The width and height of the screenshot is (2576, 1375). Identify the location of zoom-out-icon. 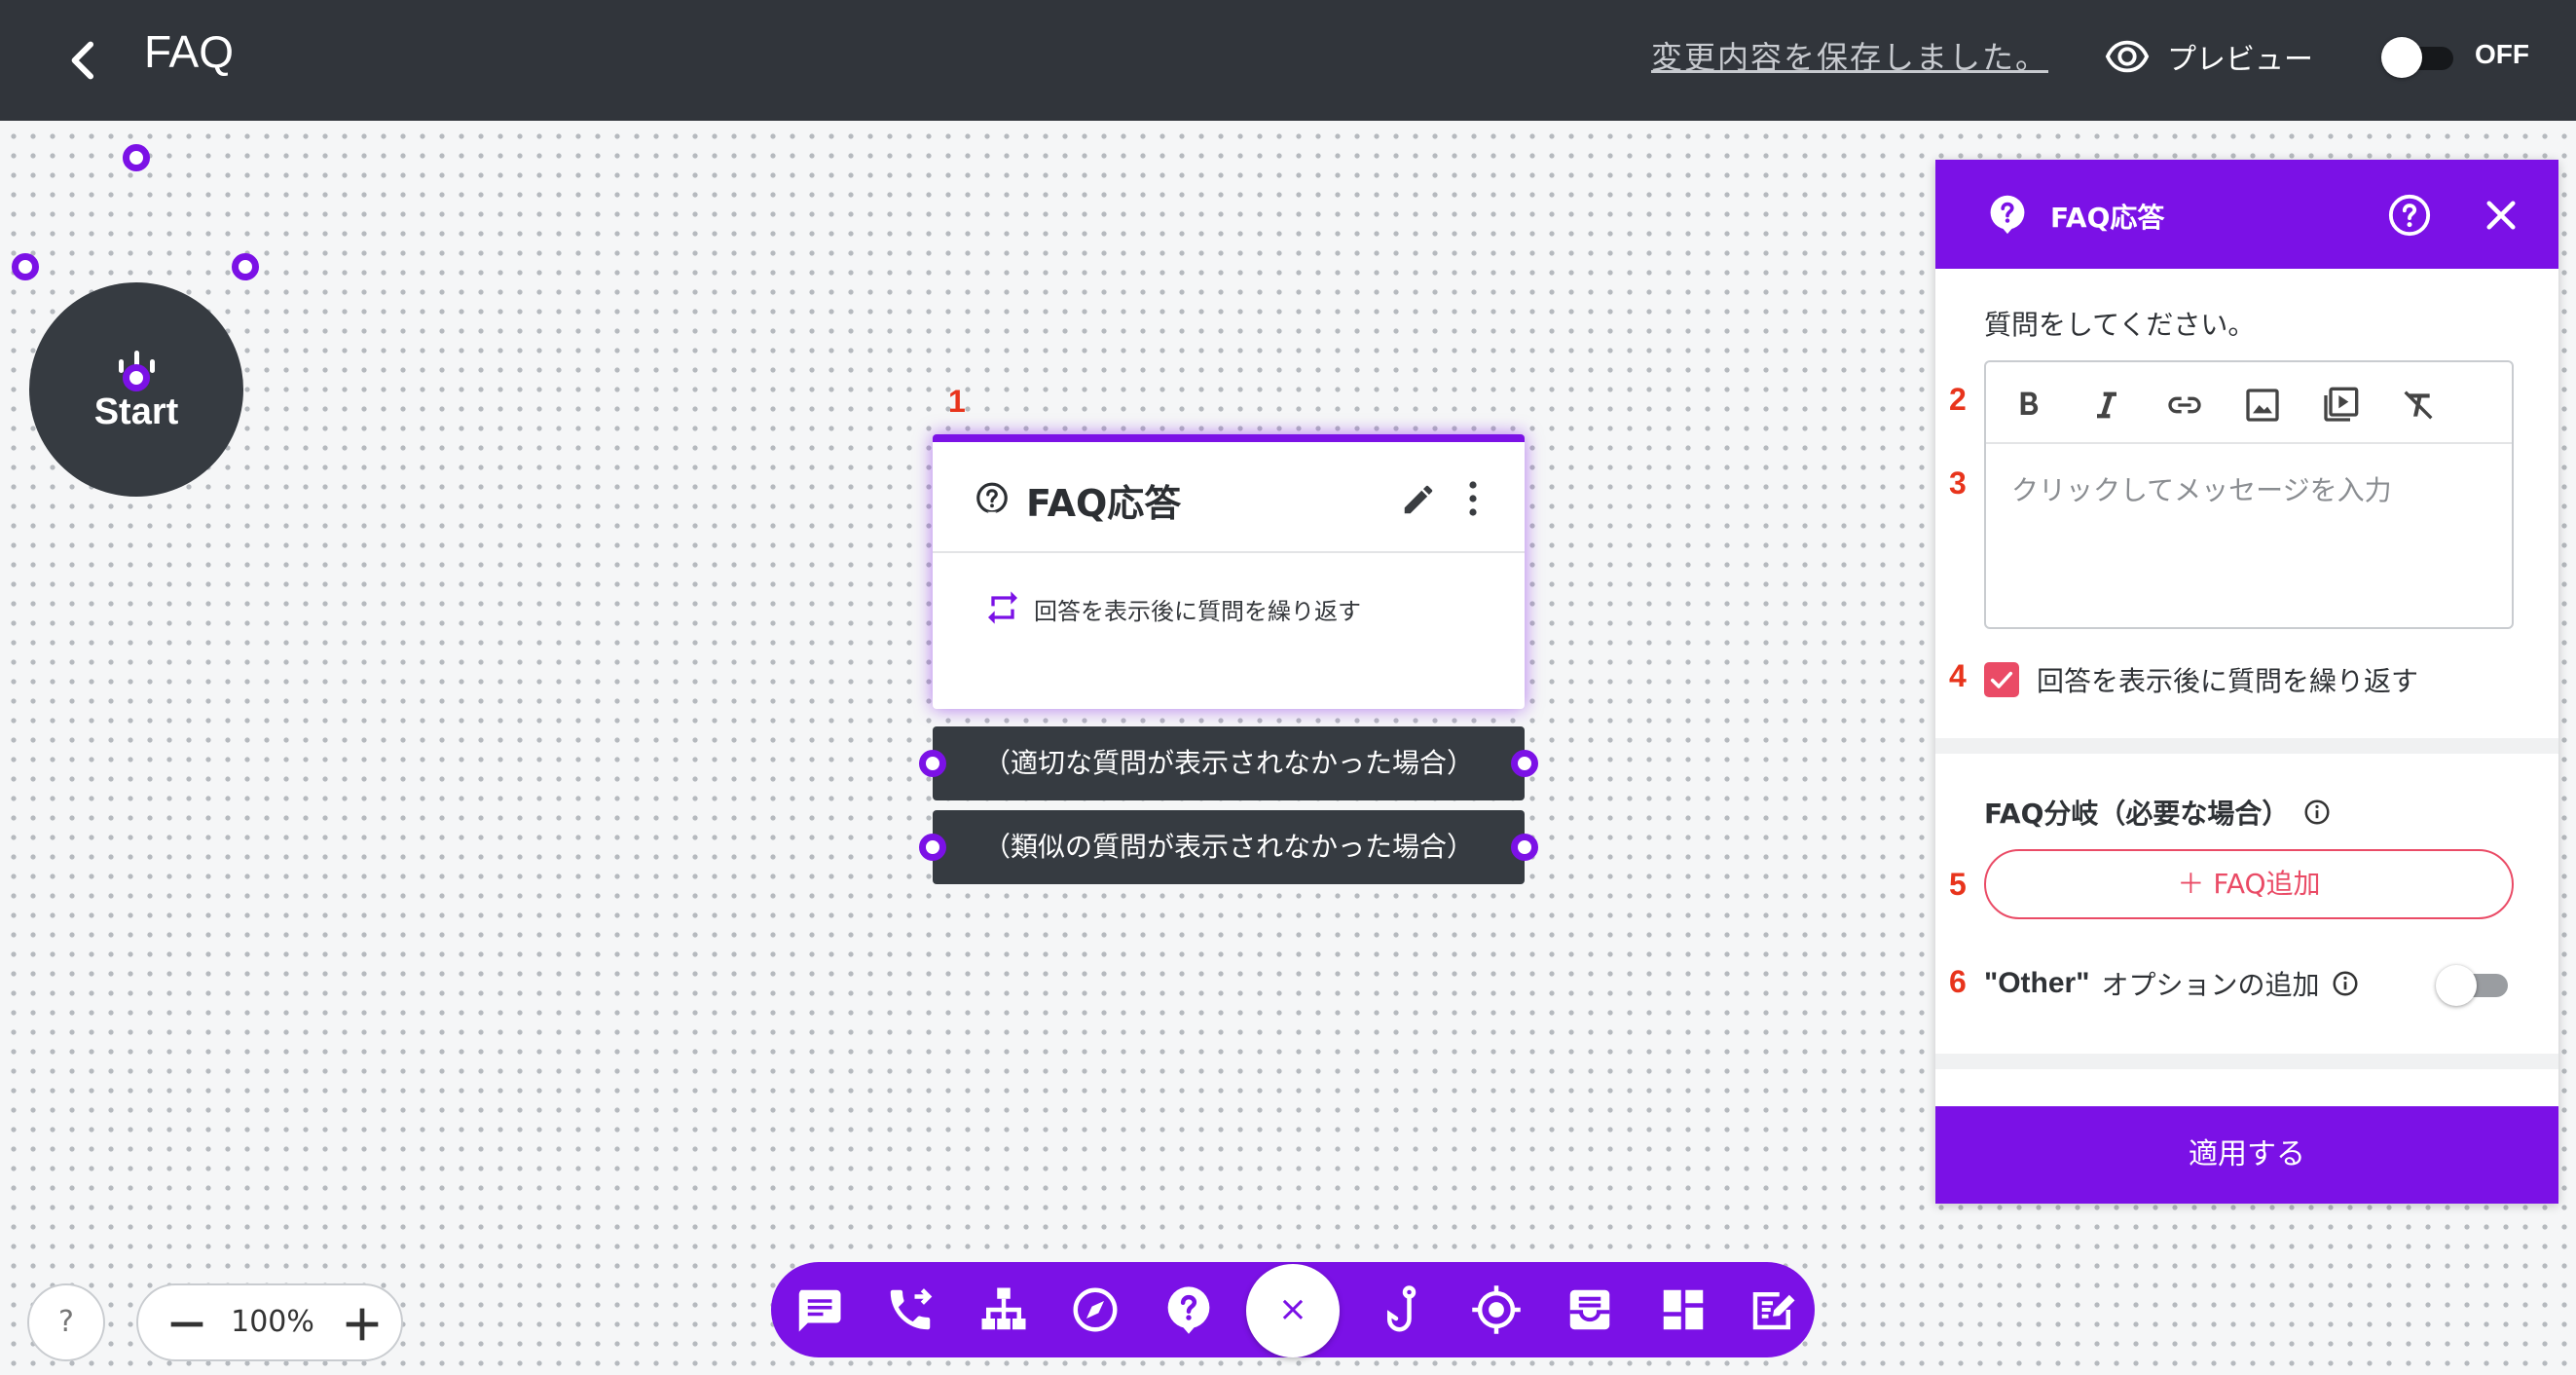
(187, 1324).